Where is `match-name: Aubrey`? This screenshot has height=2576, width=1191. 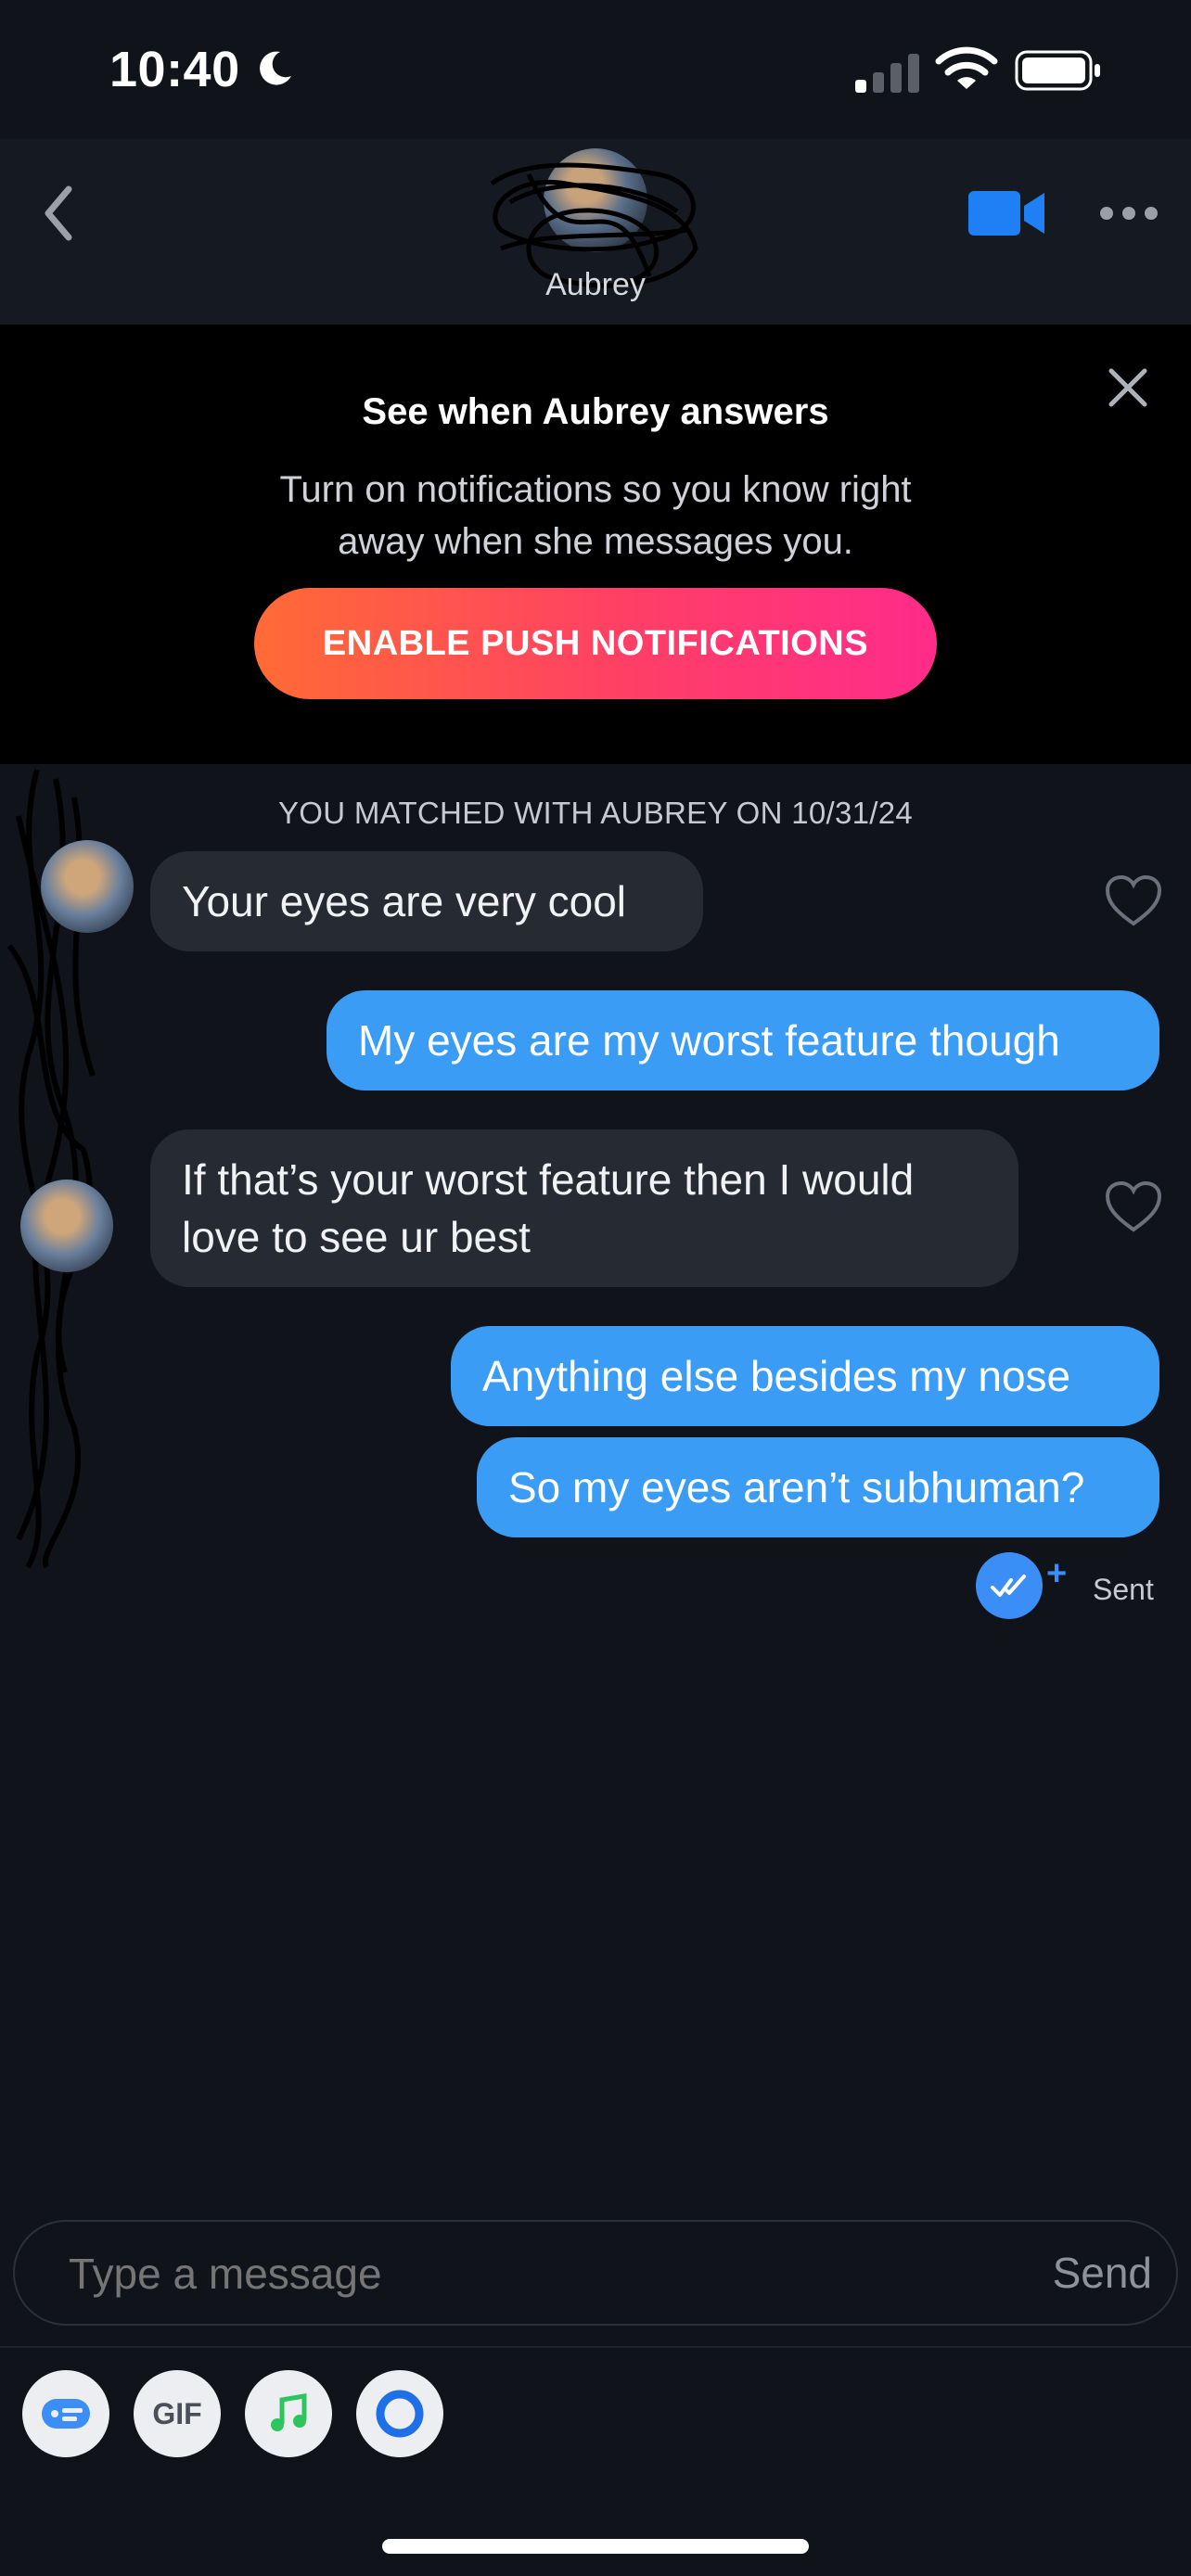
match-name: Aubrey is located at coordinates (595, 285).